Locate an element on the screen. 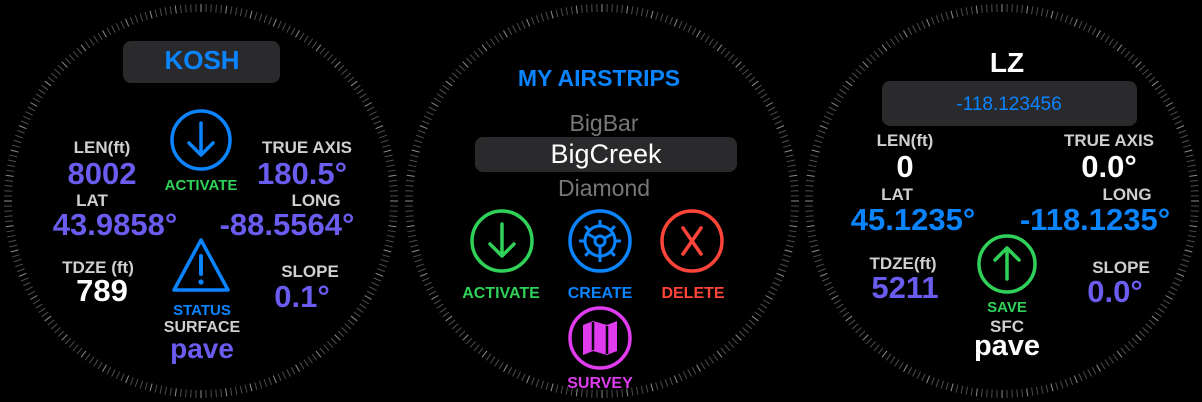 This screenshot has width=1202, height=402. save-button: SAVE is located at coordinates (1007, 307).